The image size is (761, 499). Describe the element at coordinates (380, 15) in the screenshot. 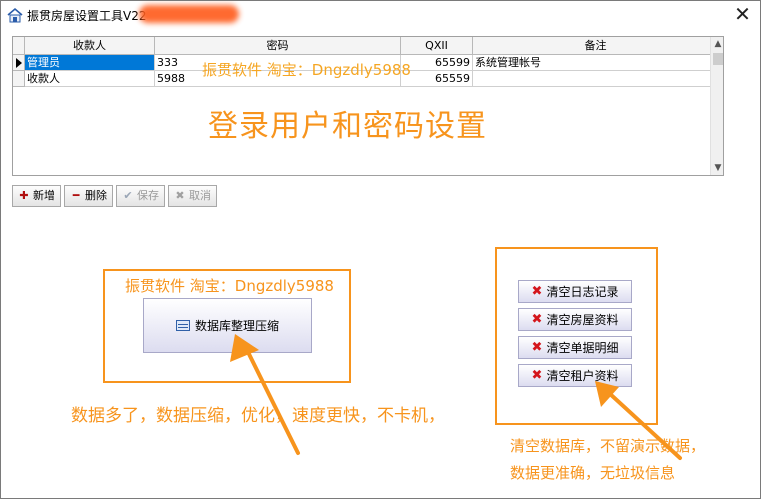

I see `title-bar: 振贯房屋设置工具V22 ✕` at that location.